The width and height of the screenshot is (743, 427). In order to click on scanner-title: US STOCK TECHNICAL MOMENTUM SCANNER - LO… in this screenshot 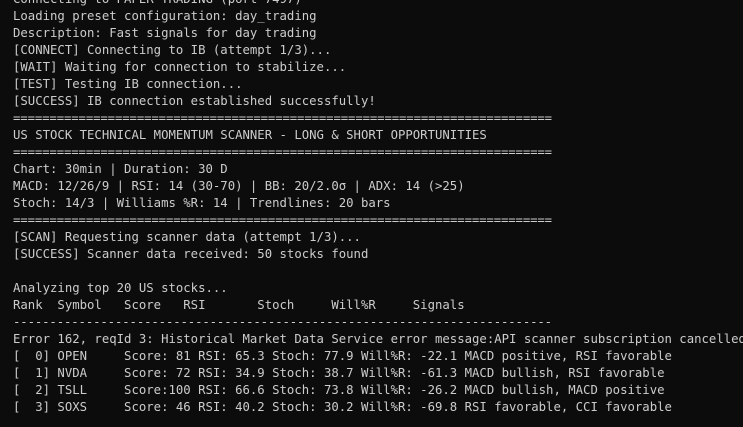, I will do `click(250, 135)`.